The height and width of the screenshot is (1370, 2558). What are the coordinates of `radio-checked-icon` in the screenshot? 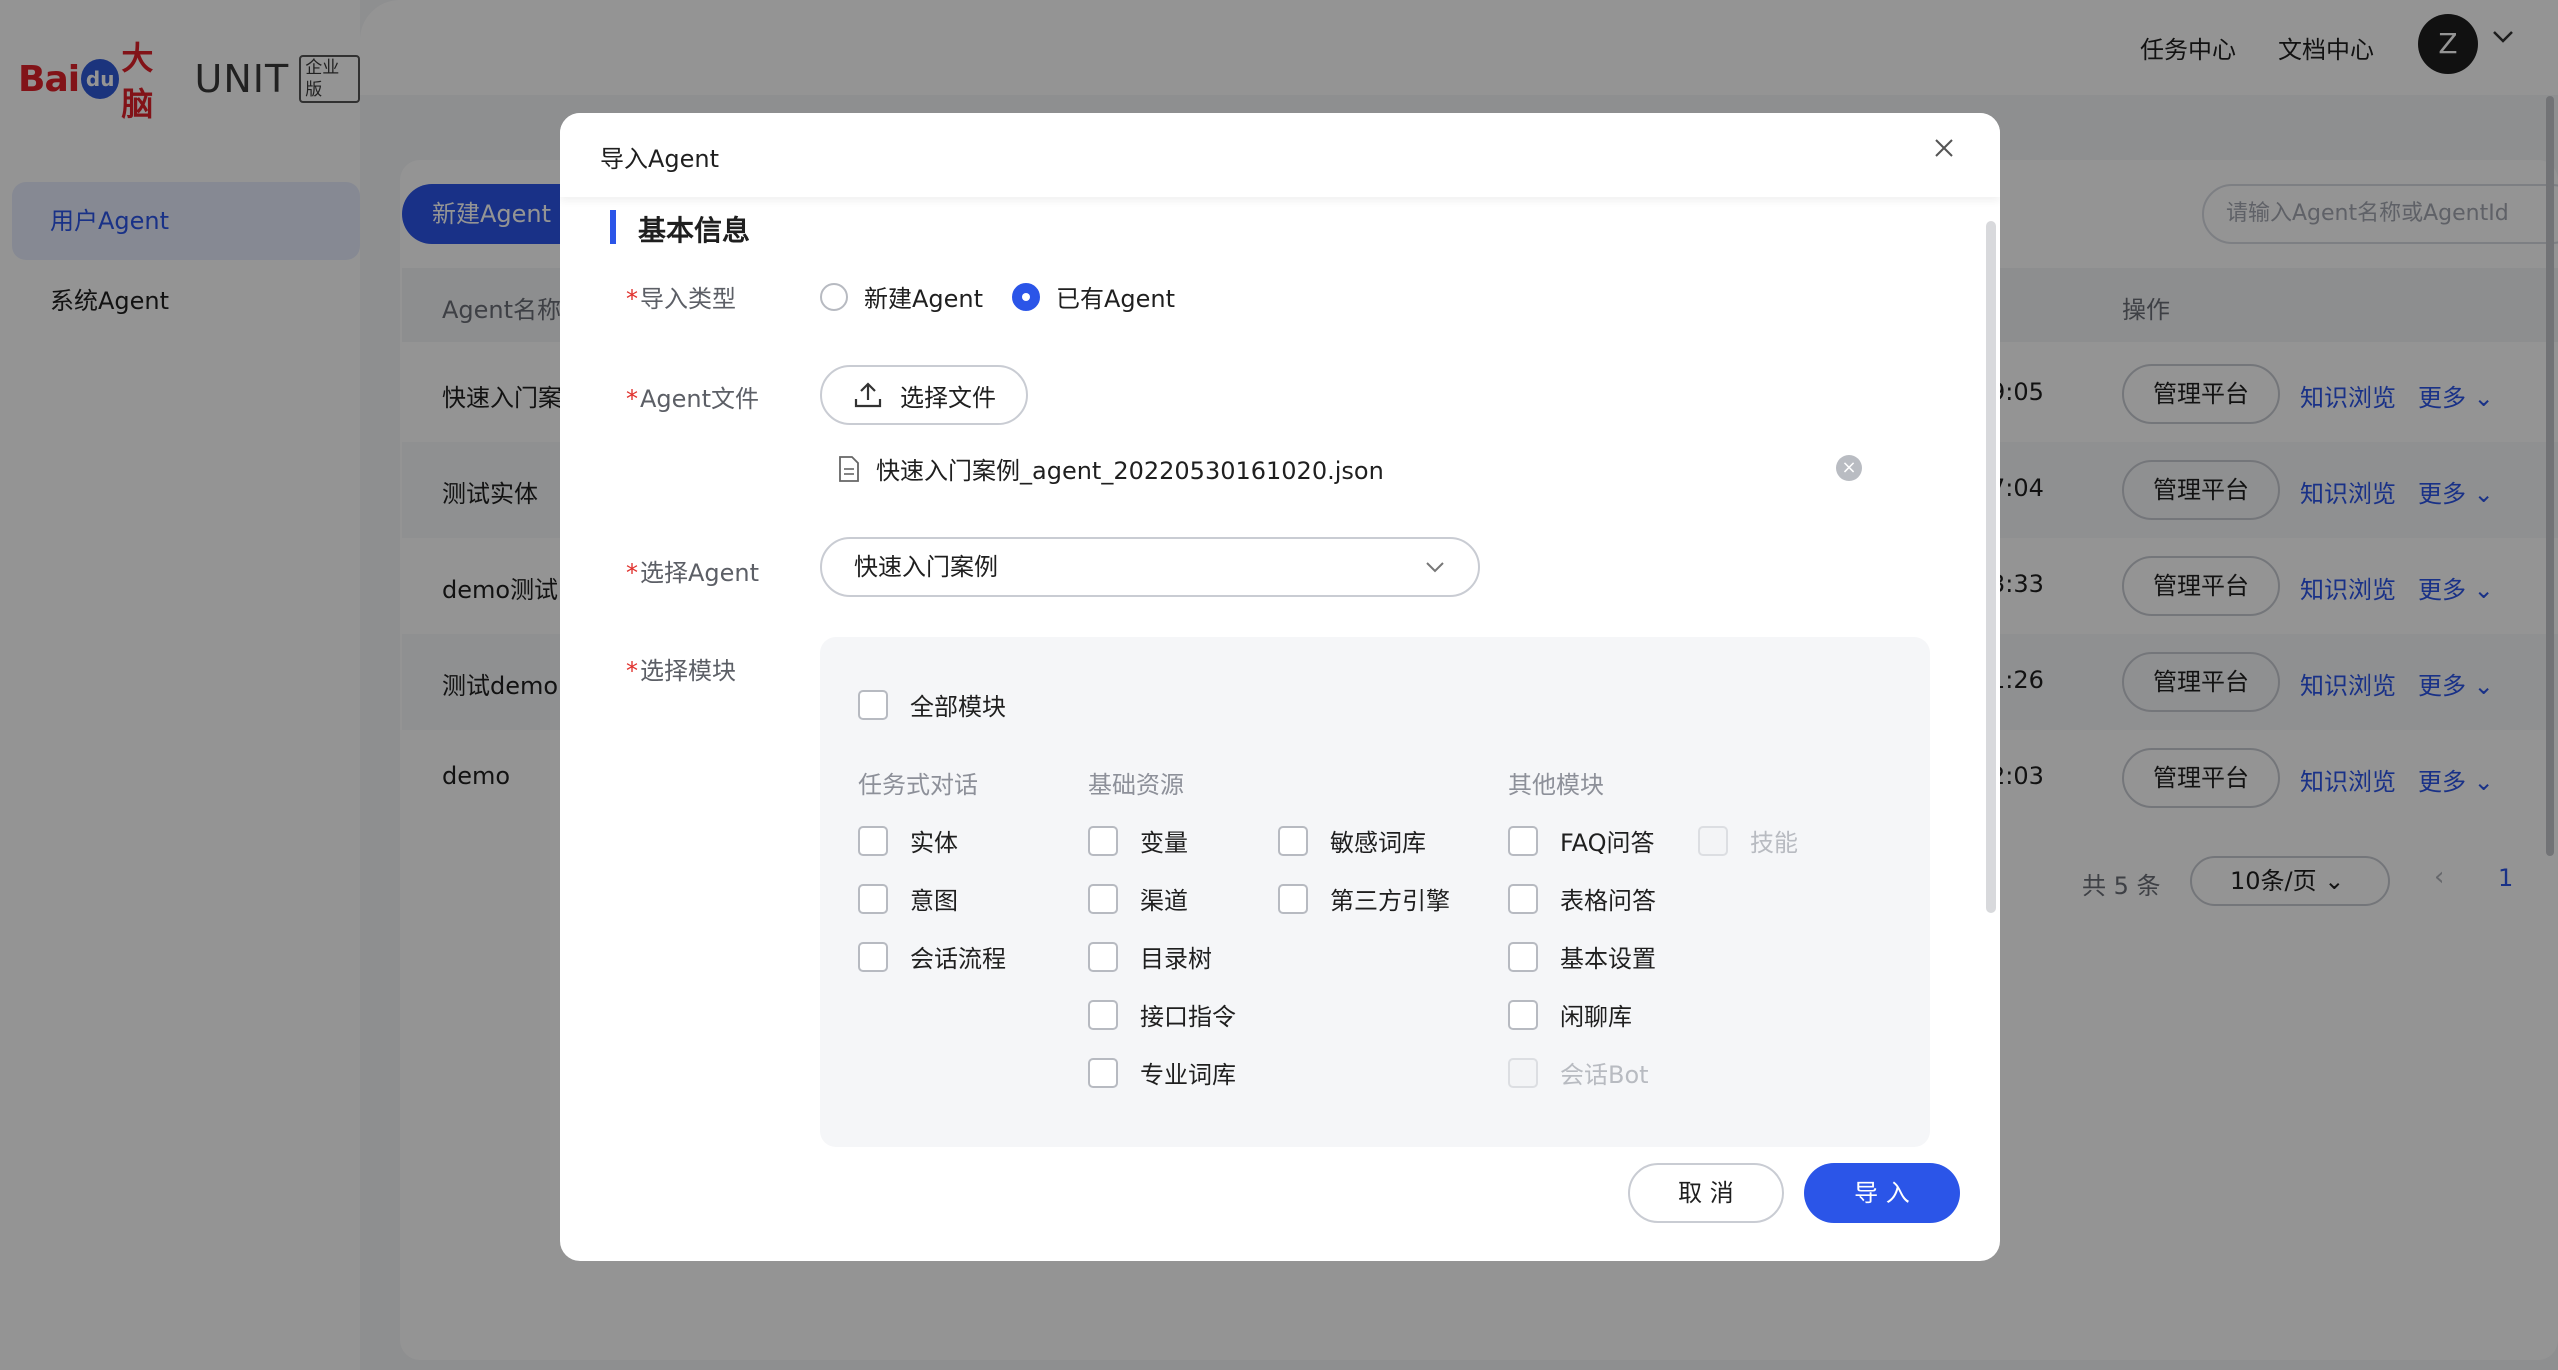 It's located at (1026, 296).